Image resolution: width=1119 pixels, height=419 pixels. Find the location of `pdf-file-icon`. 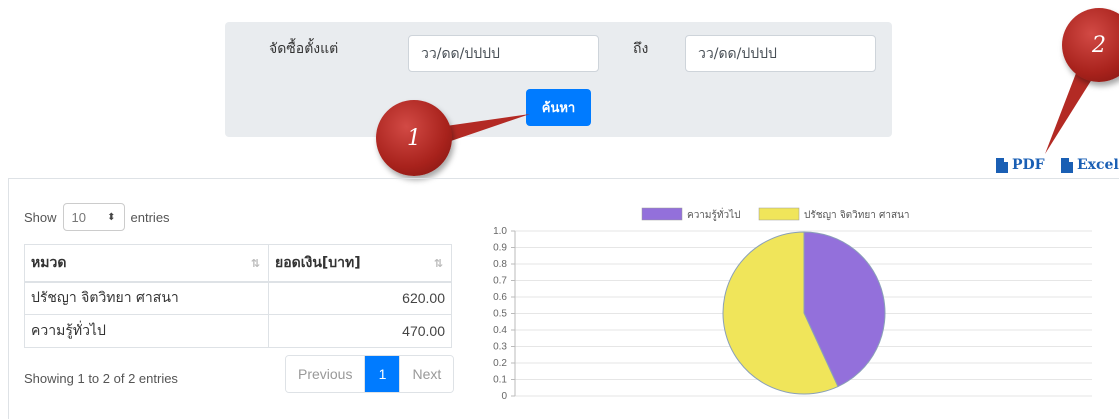

pdf-file-icon is located at coordinates (1002, 165).